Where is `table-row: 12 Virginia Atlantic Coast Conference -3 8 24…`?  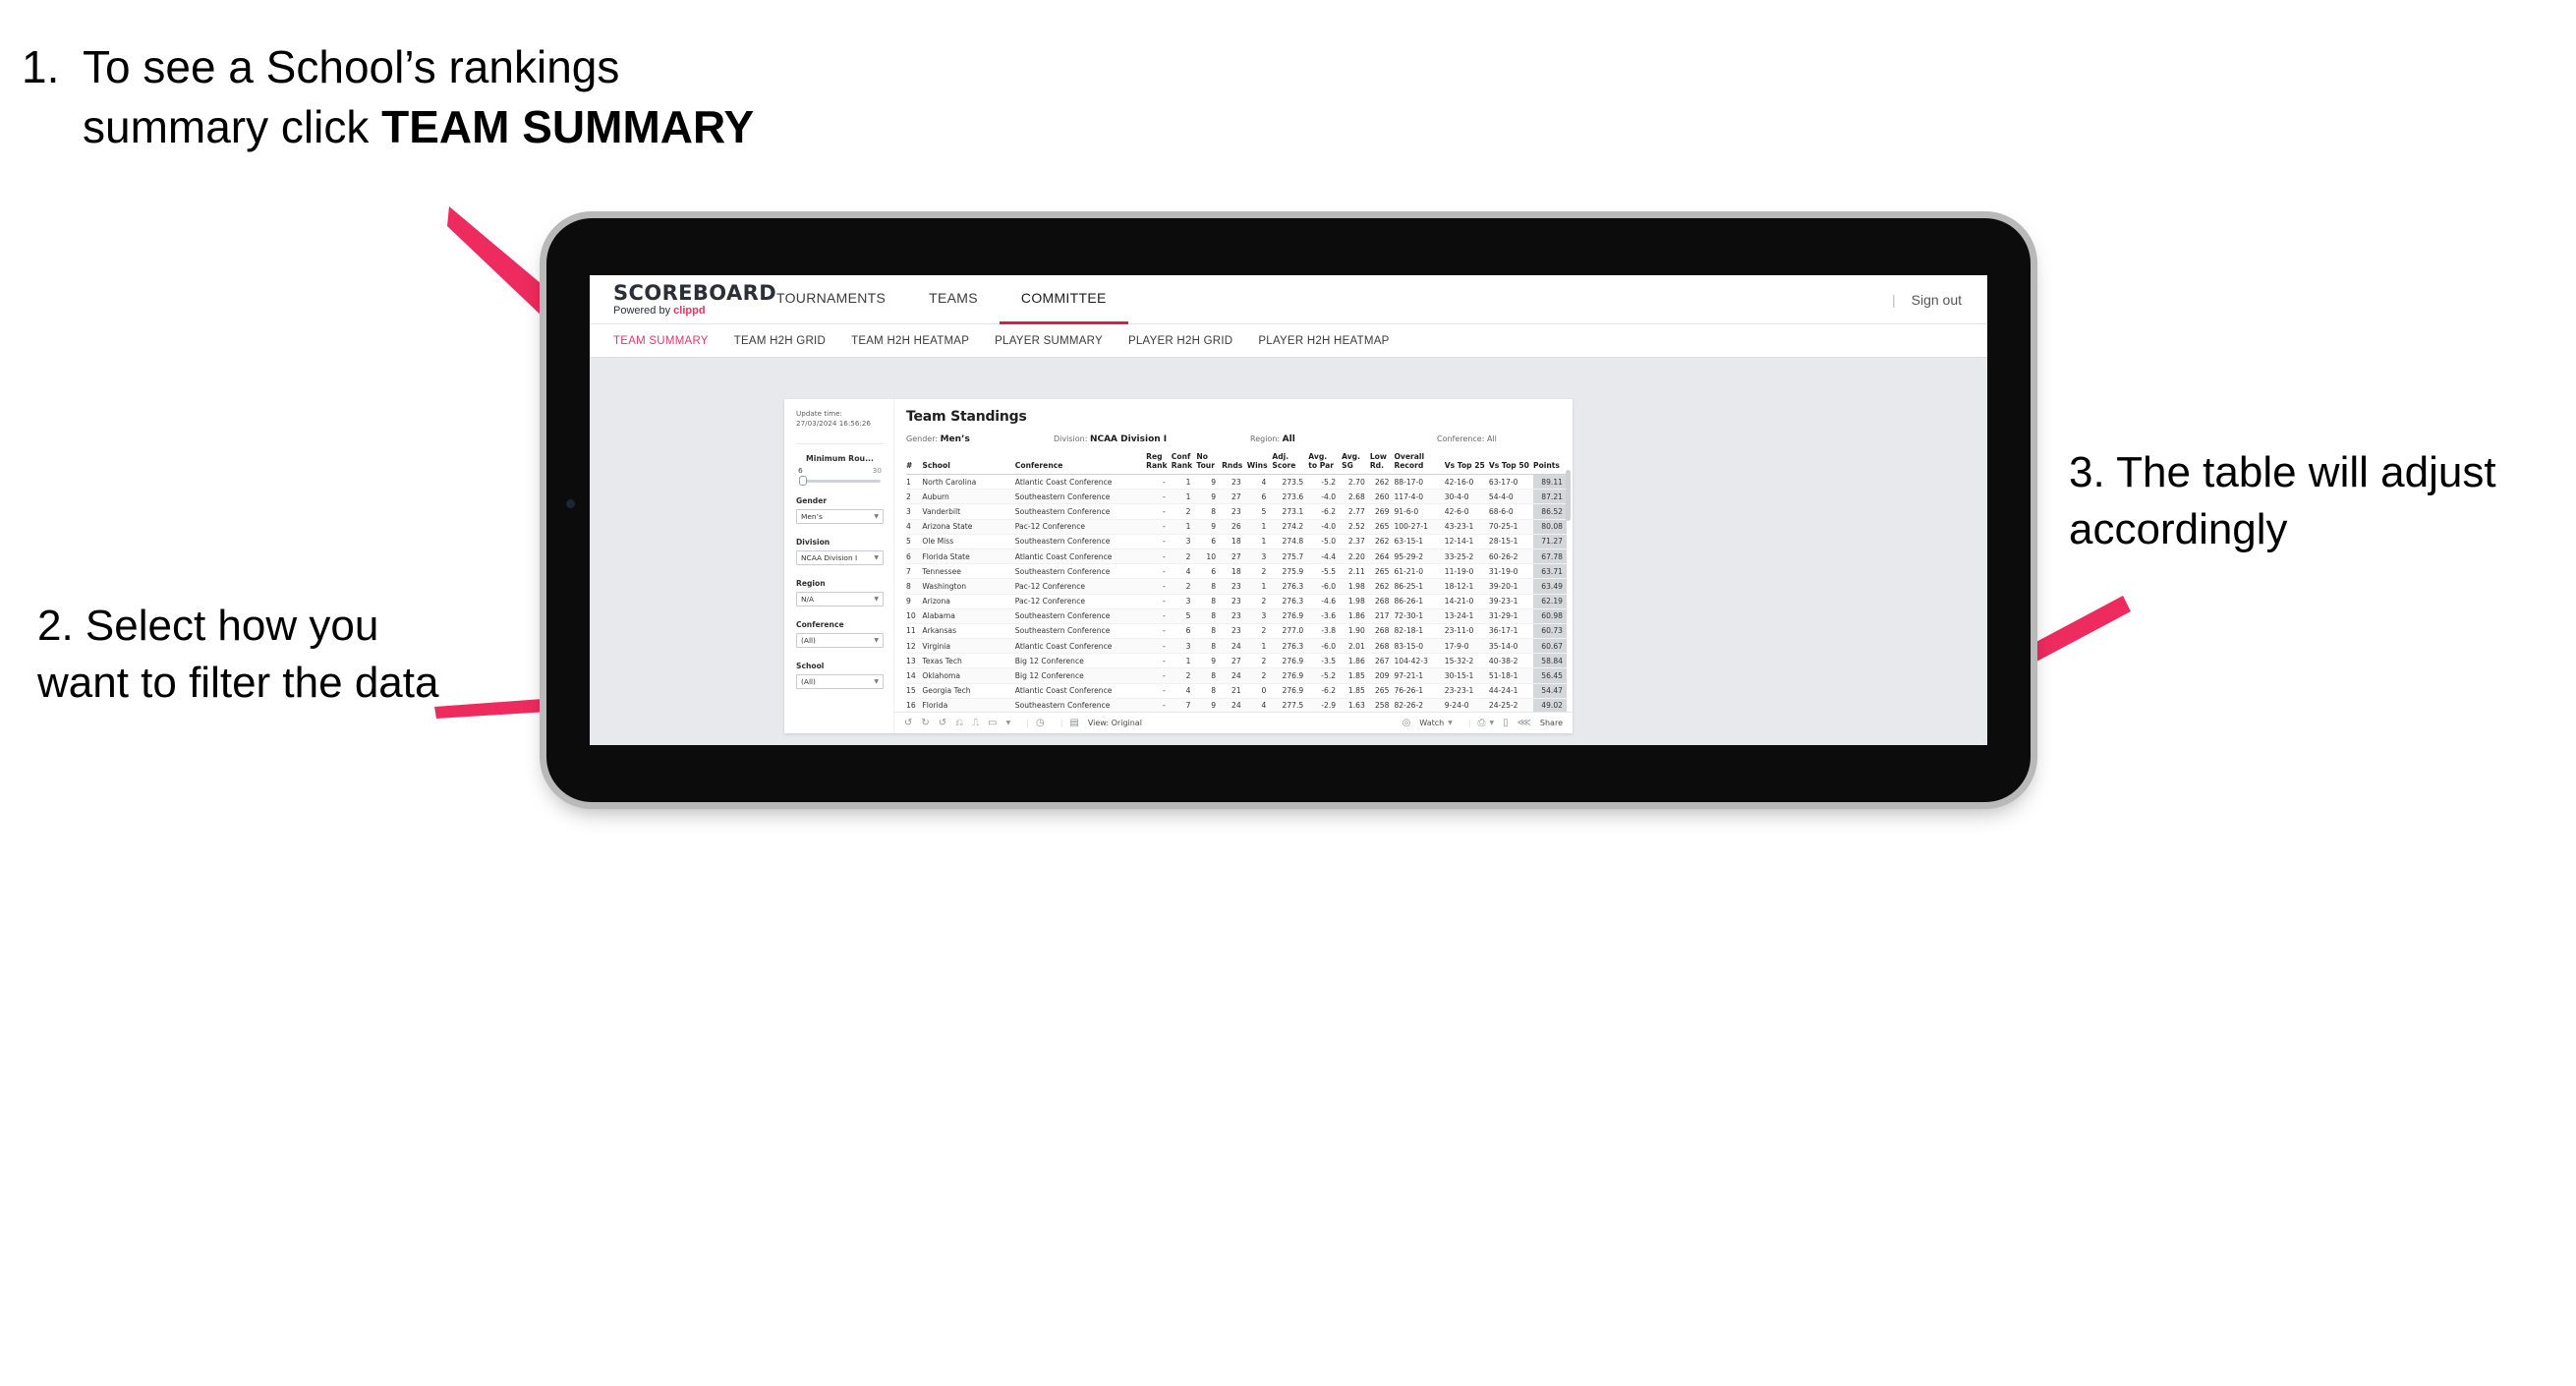
table-row: 12 Virginia Atlantic Coast Conference -3 8 24… is located at coordinates (1237, 646).